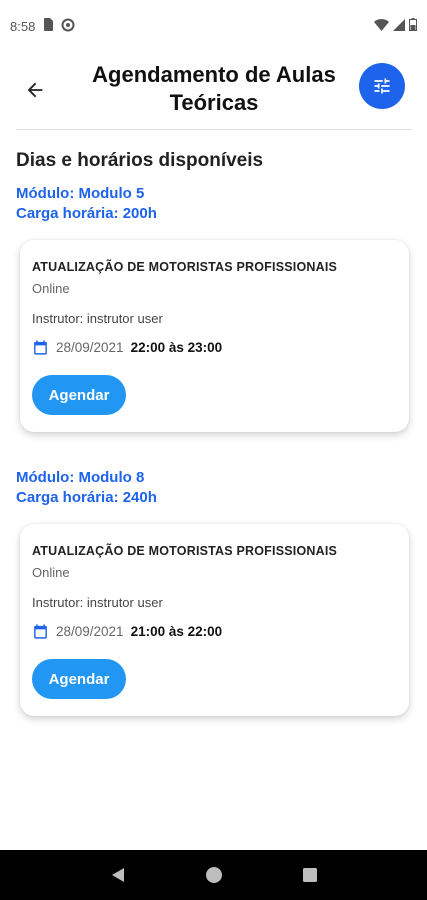 This screenshot has height=900, width=427. What do you see at coordinates (310, 875) in the screenshot?
I see `nav-recents-icon` at bounding box center [310, 875].